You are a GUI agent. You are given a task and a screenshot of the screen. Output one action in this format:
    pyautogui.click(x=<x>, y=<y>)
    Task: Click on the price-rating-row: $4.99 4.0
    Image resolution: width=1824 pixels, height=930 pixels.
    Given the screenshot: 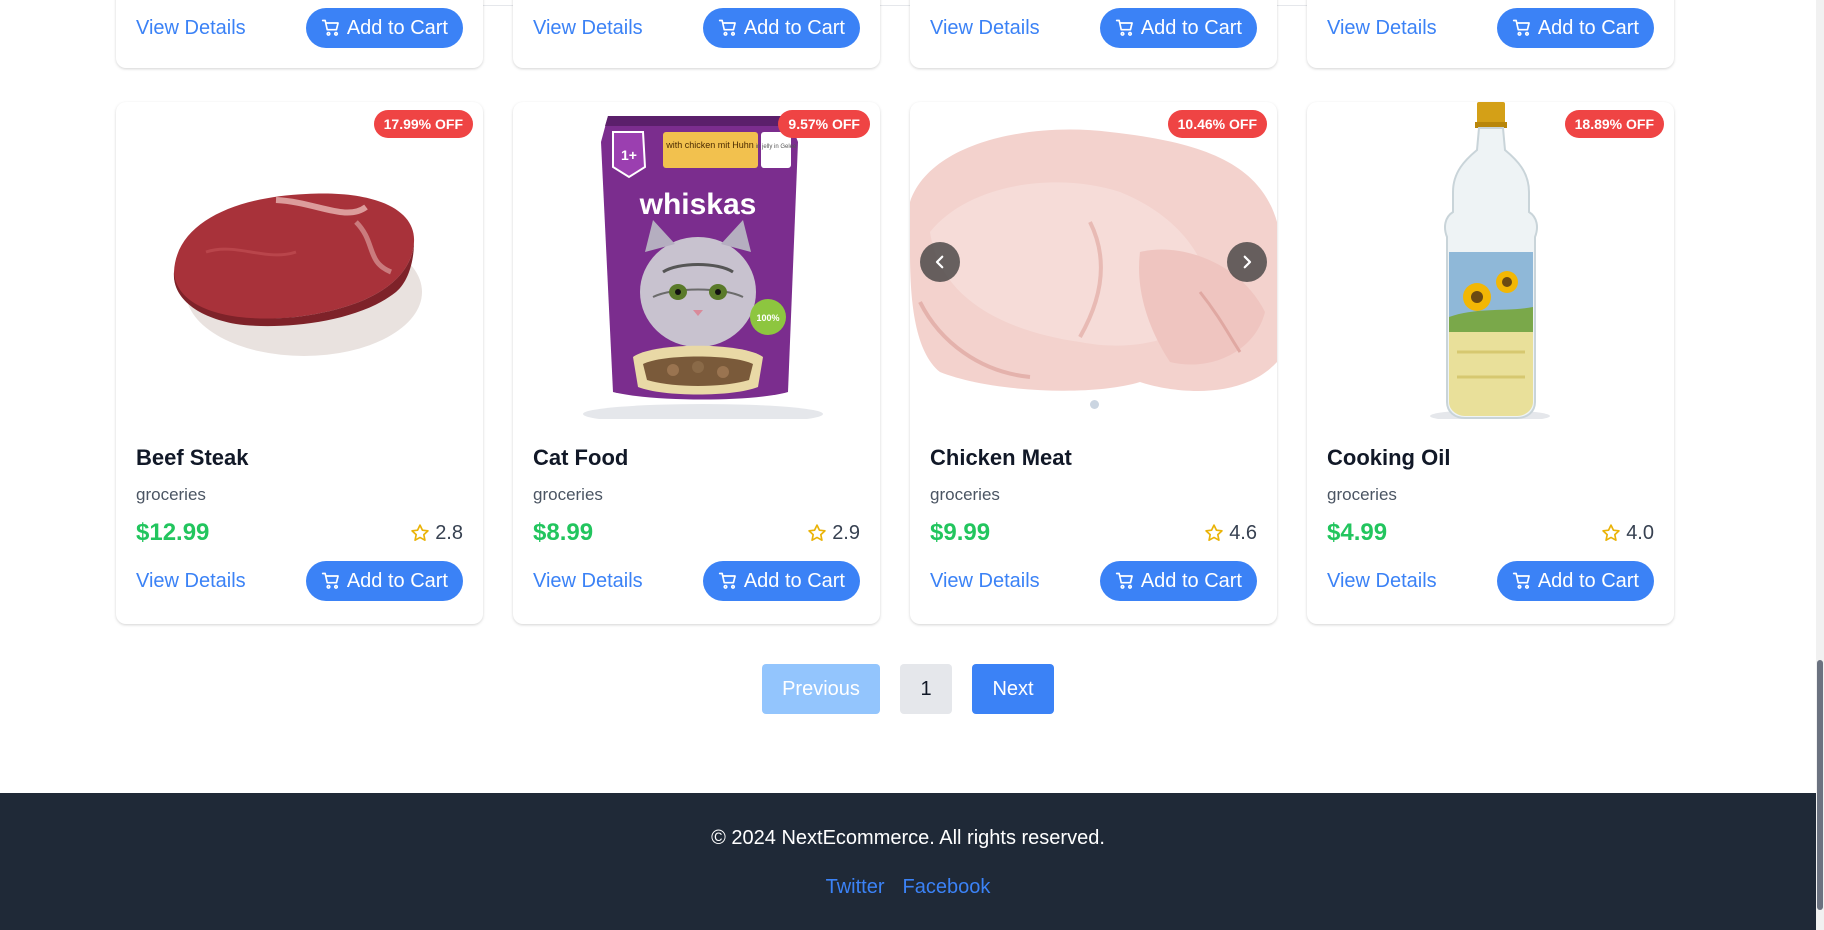 What is the action you would take?
    pyautogui.click(x=1490, y=533)
    